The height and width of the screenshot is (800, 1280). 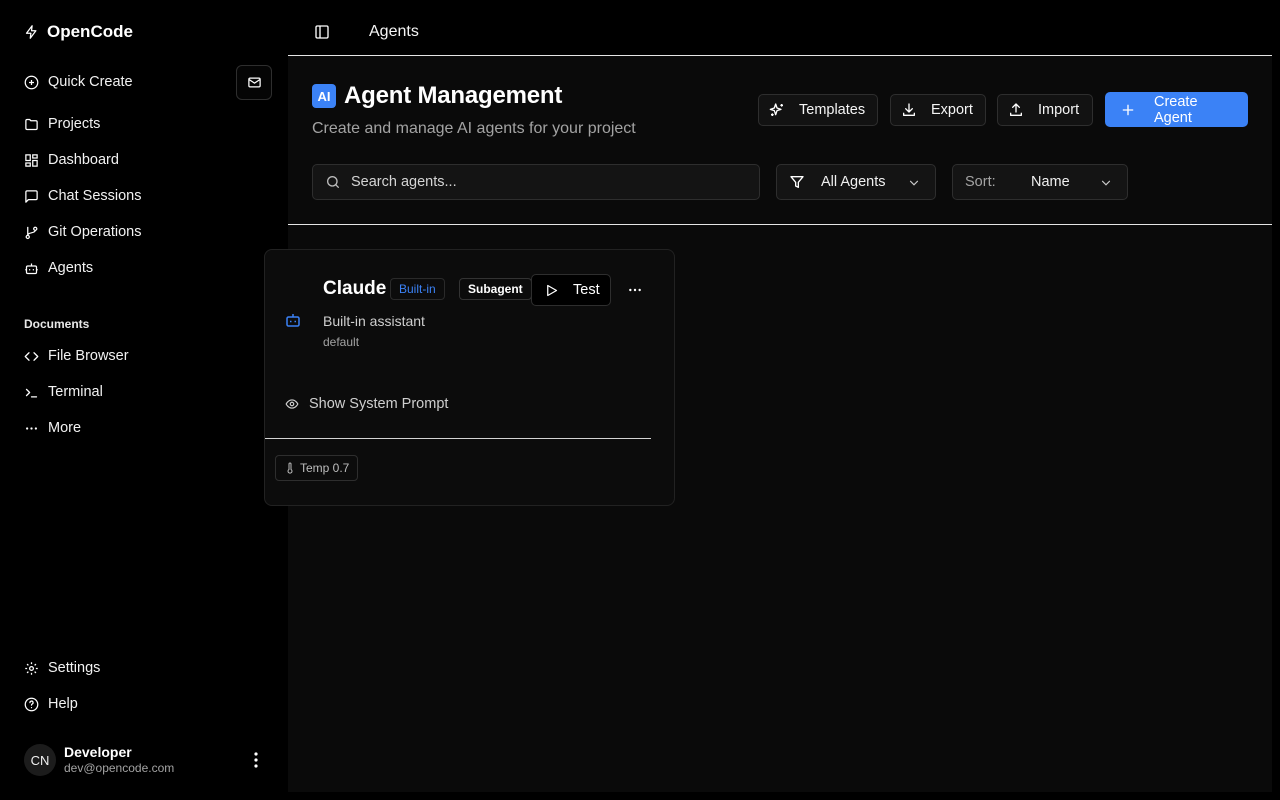 I want to click on page-heading: Agent Management, so click(x=453, y=95).